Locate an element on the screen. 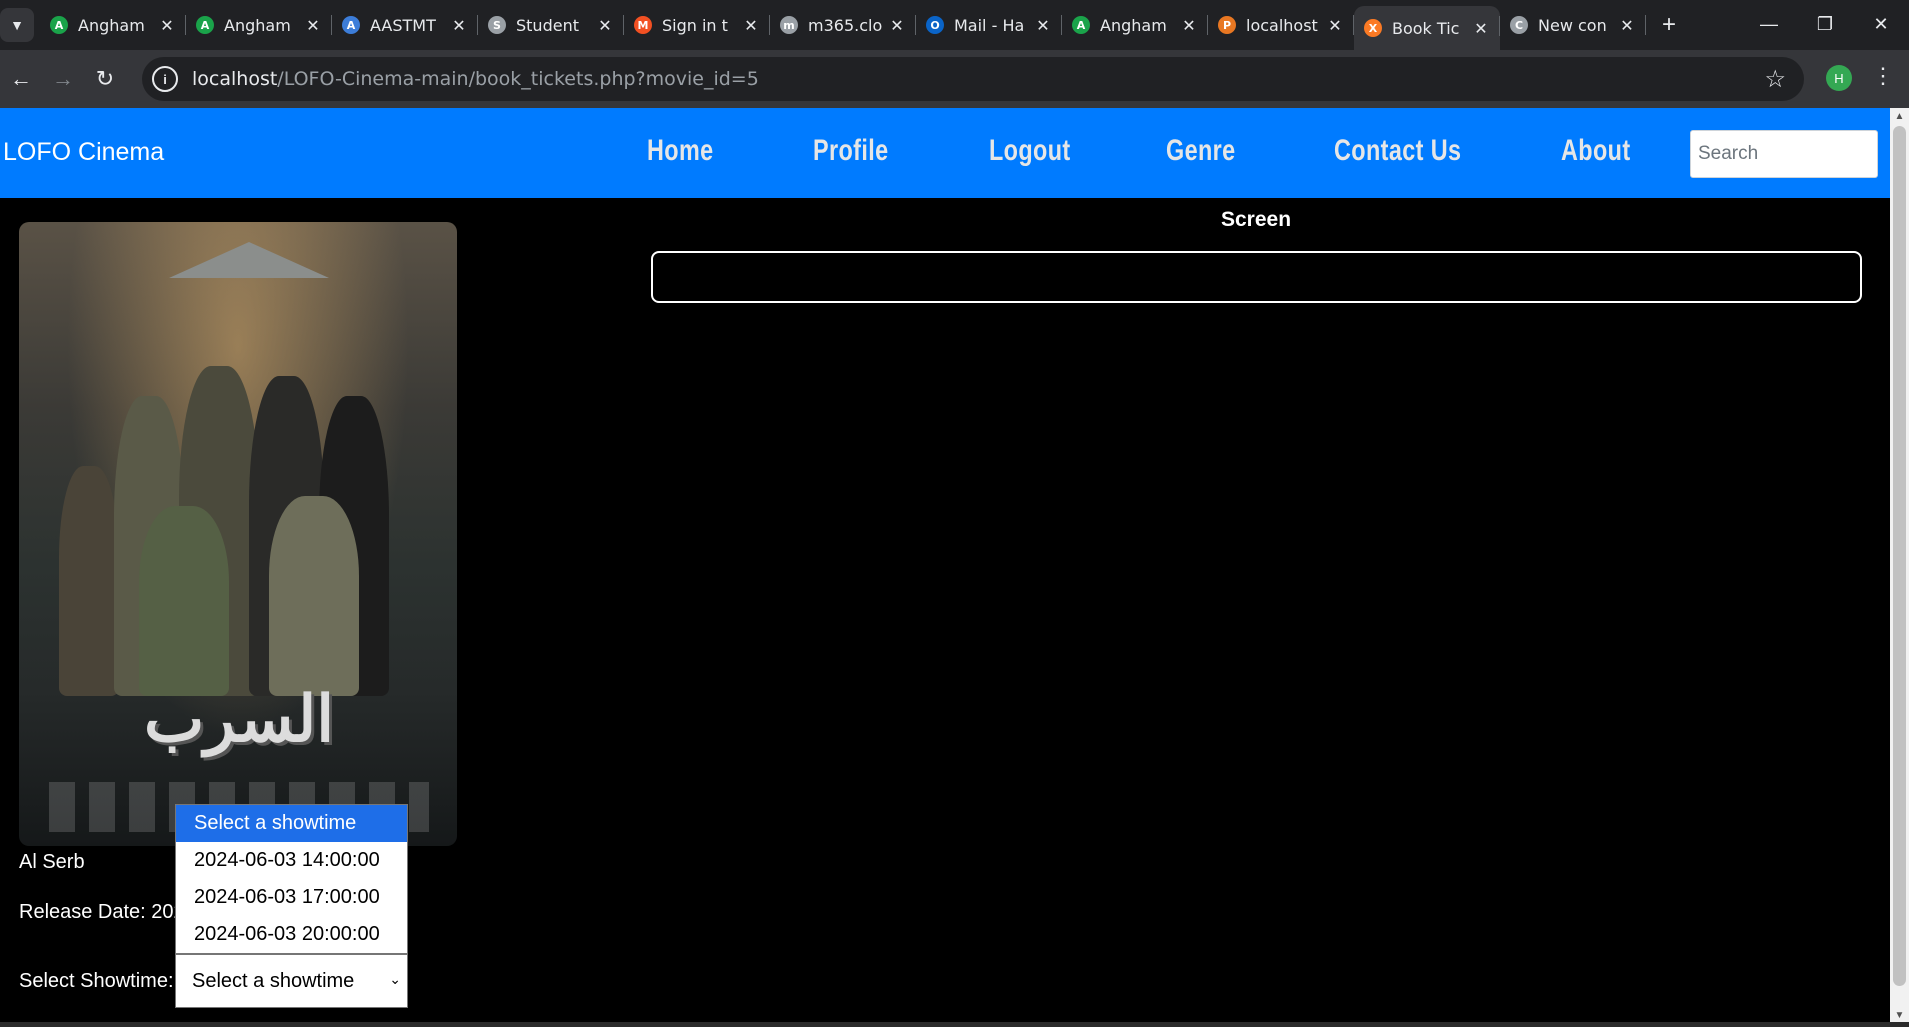  tab-title: Book Tic is located at coordinates (1426, 28).